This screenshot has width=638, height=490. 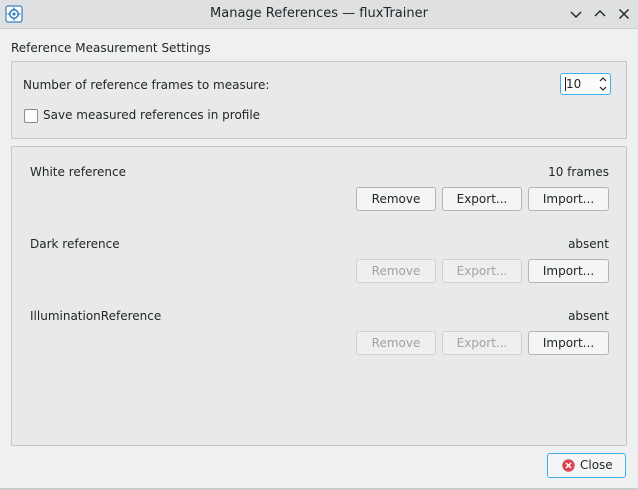 What do you see at coordinates (78, 172) in the screenshot?
I see `white-reference-label: White reference` at bounding box center [78, 172].